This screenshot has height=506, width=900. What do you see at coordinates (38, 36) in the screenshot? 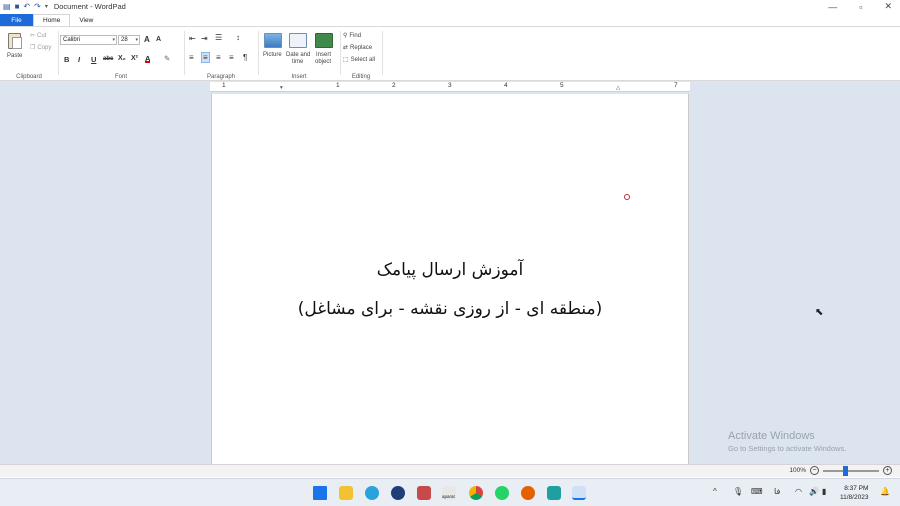
I see `cut-button: ✂ Cut` at bounding box center [38, 36].